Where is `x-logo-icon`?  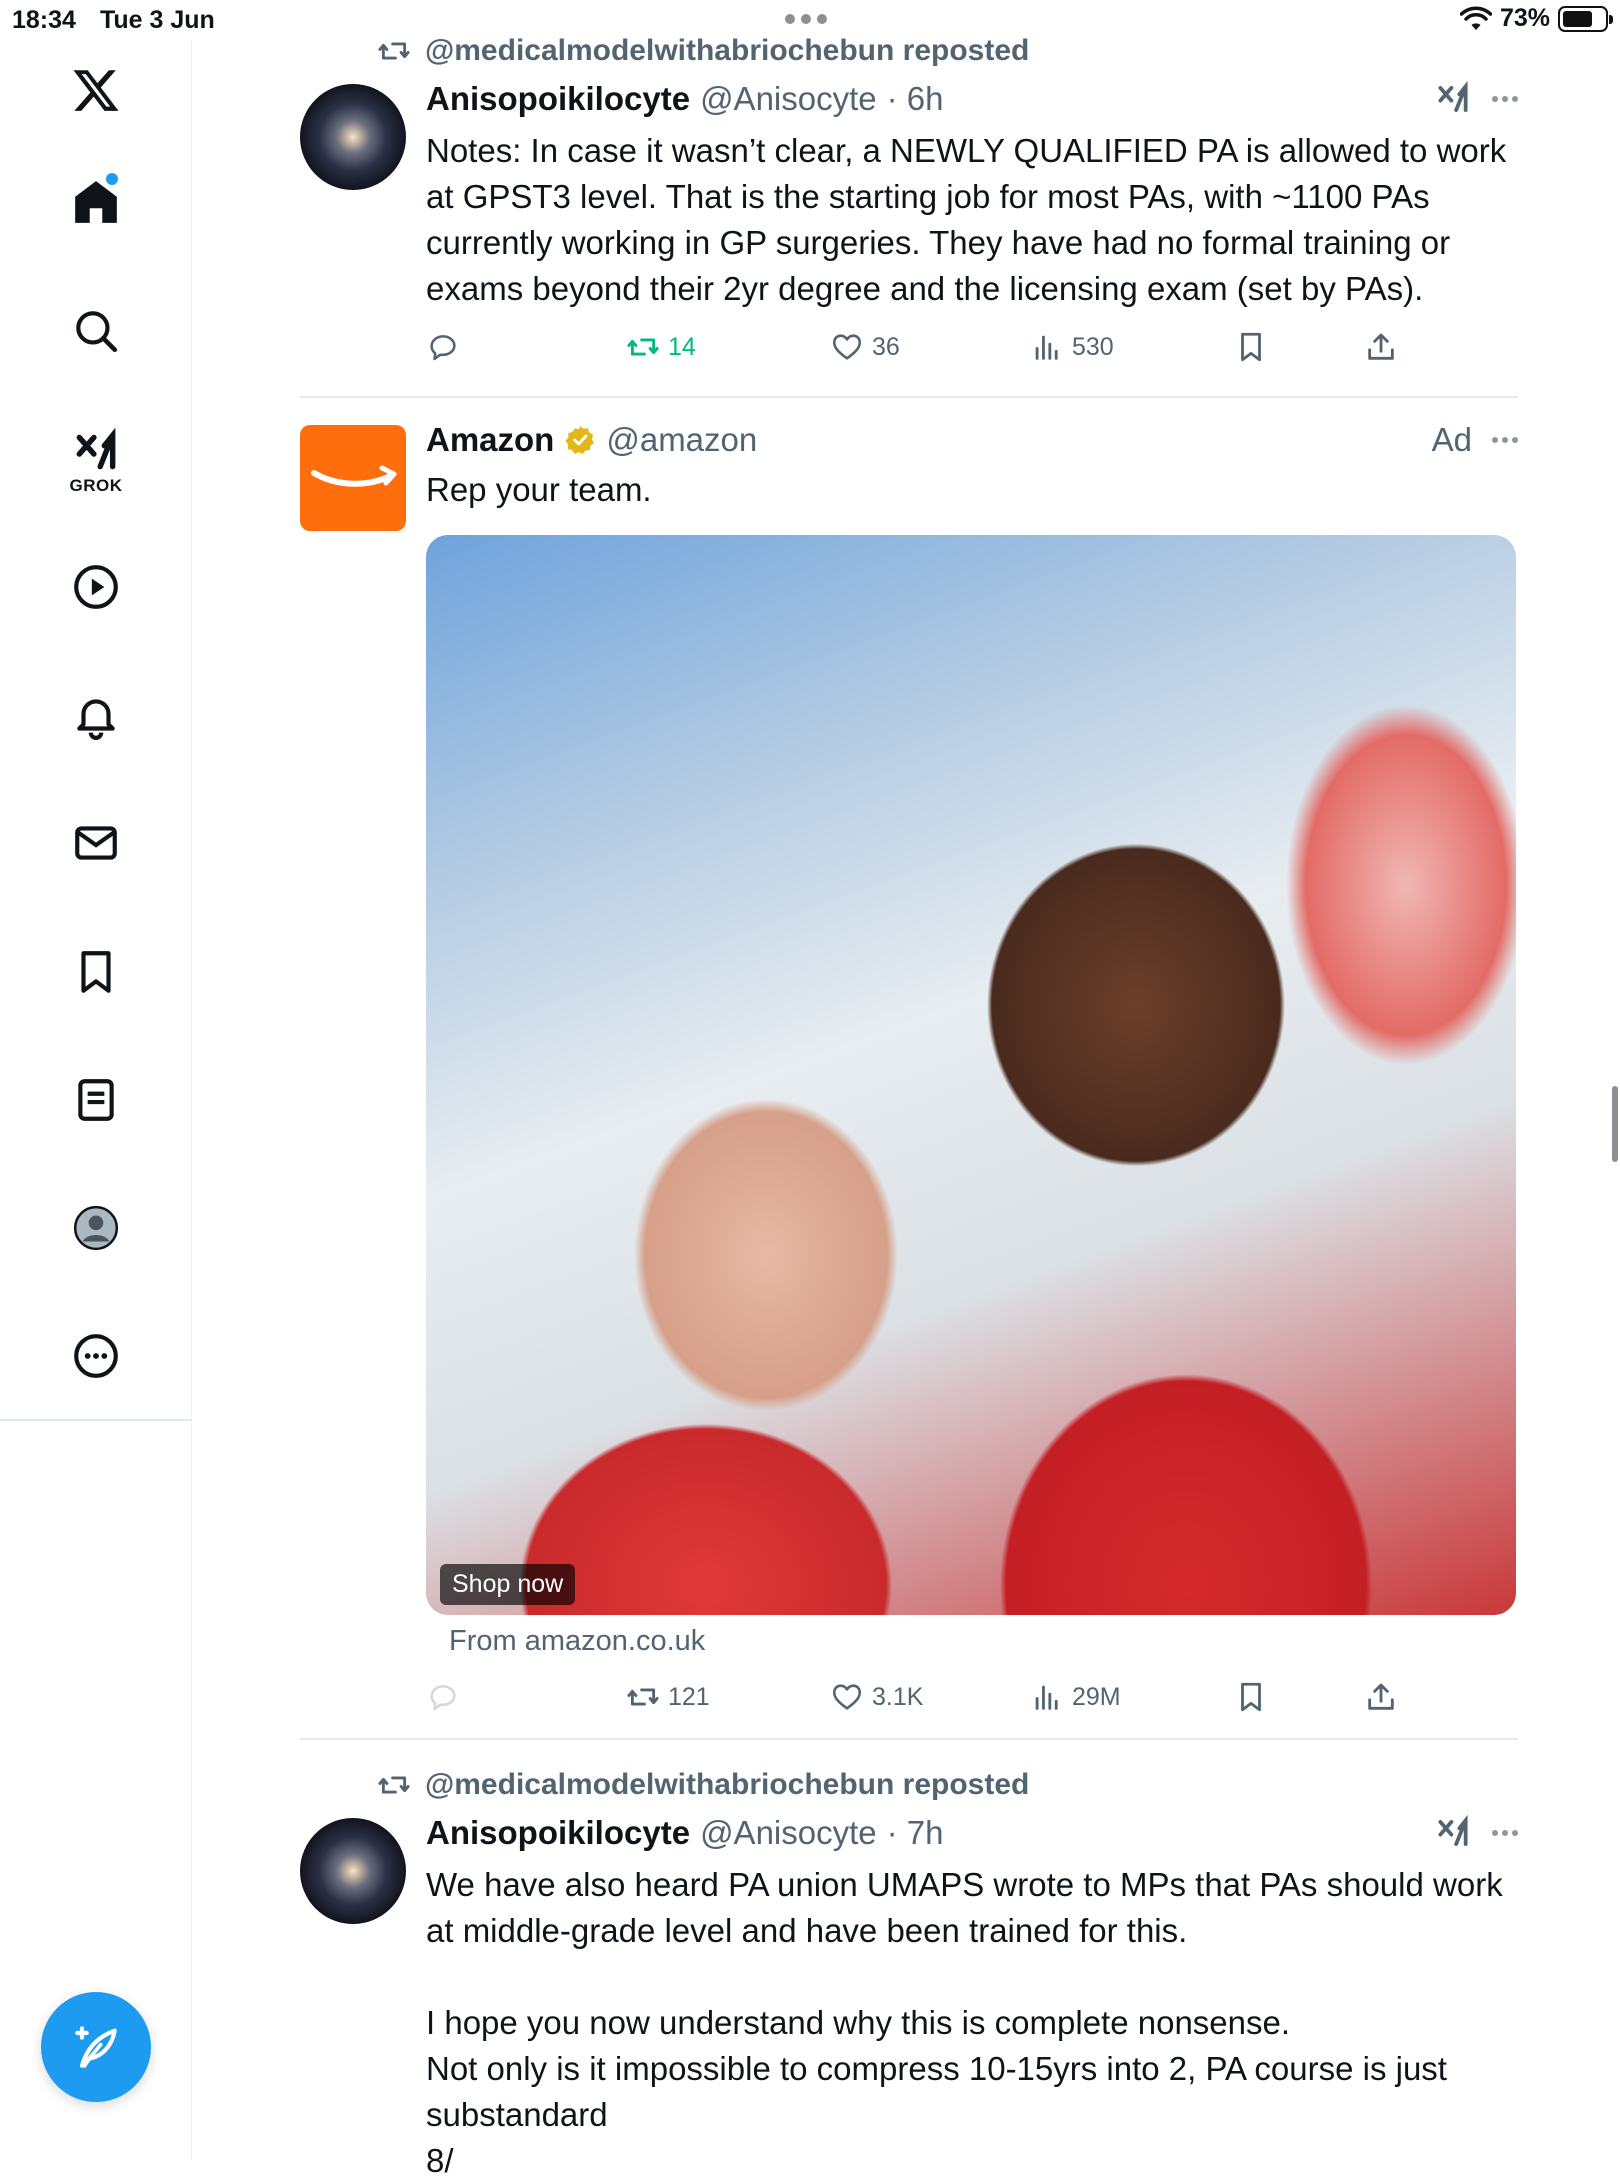 x-logo-icon is located at coordinates (96, 90).